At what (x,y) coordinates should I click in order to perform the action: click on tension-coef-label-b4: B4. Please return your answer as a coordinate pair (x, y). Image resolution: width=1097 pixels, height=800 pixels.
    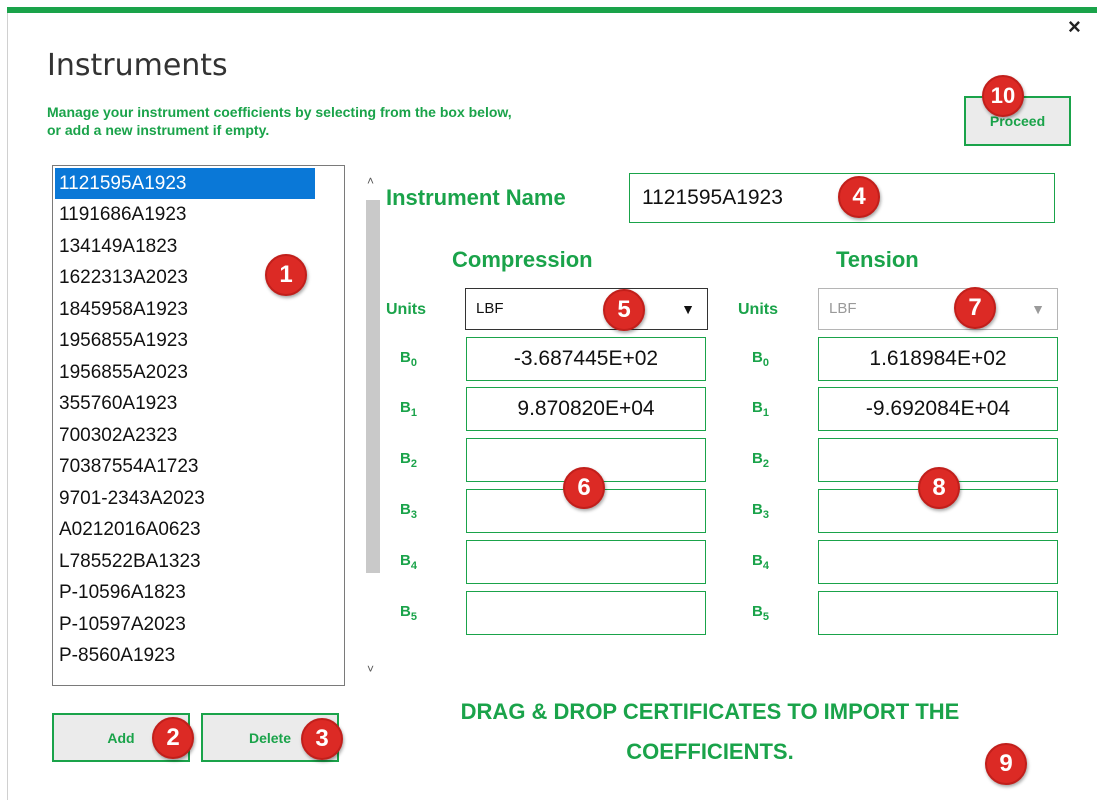
    Looking at the image, I should click on (760, 562).